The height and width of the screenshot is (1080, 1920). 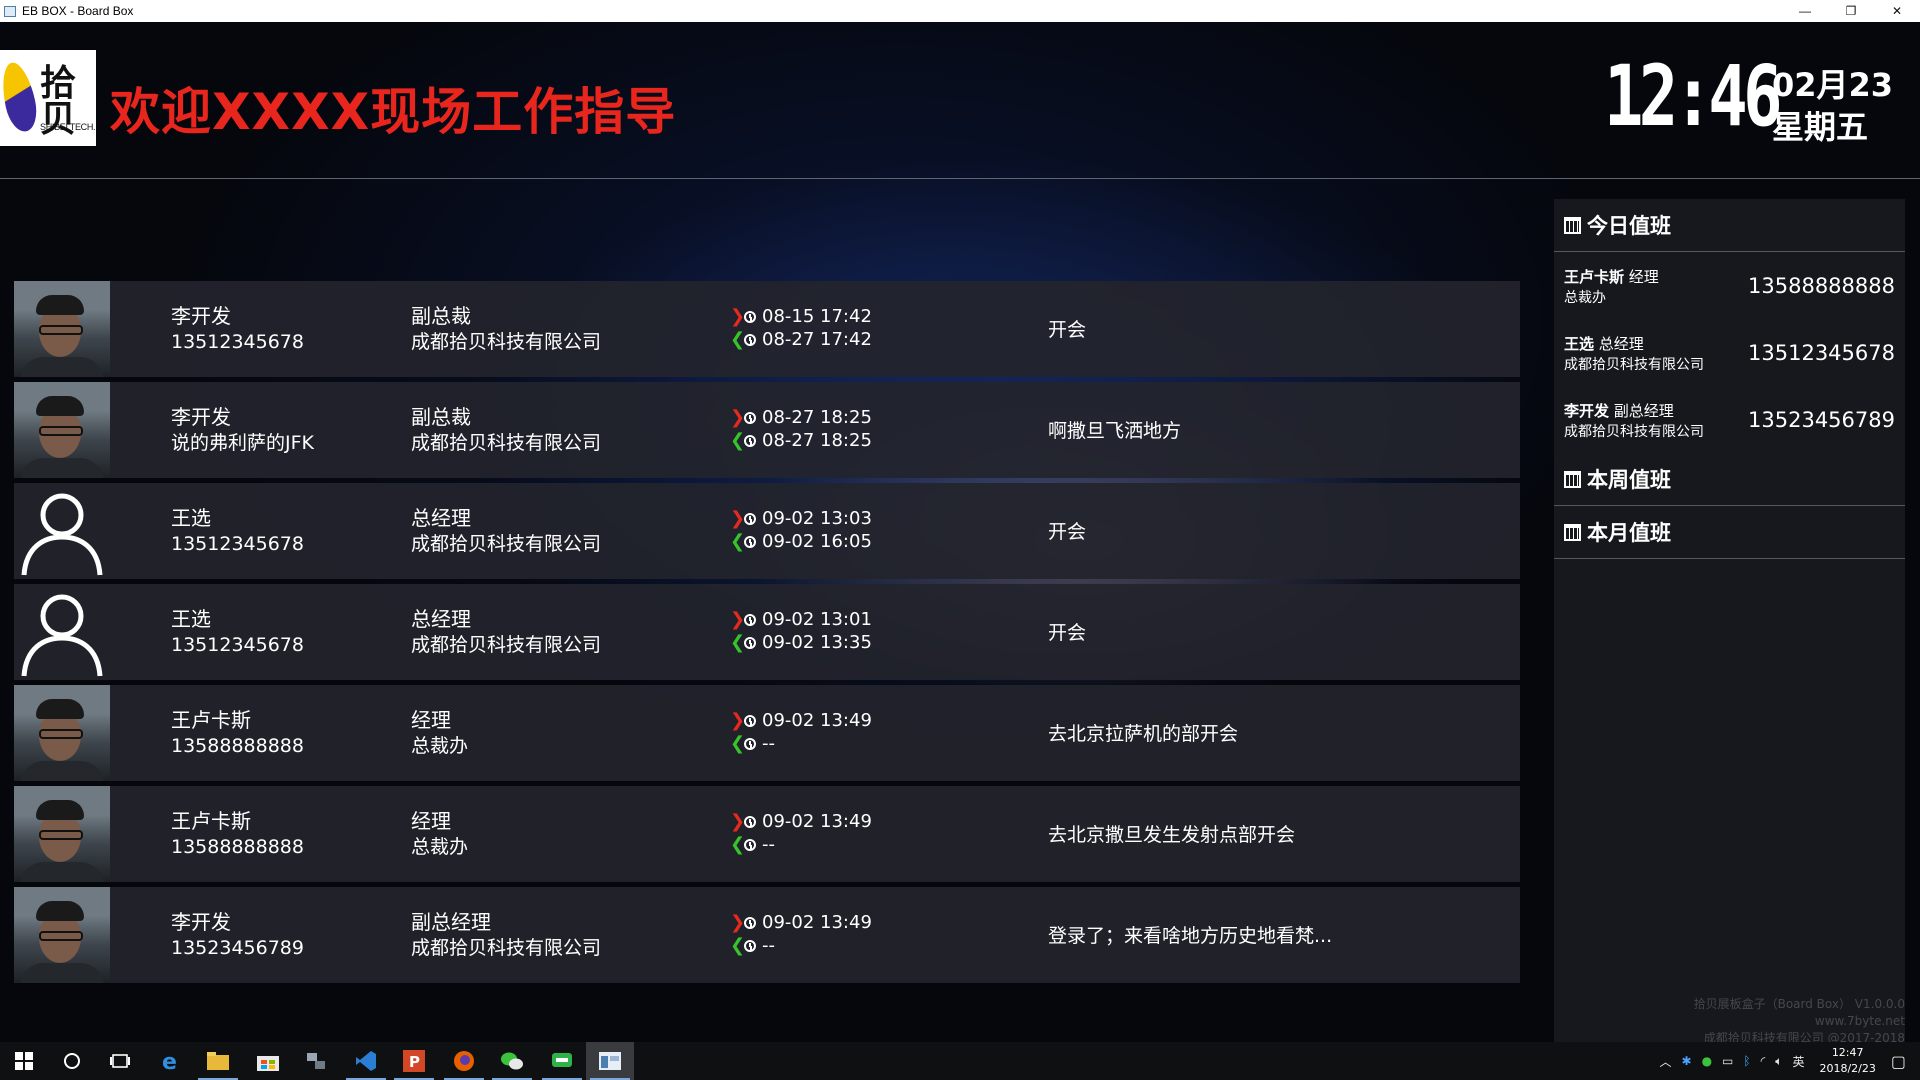 What do you see at coordinates (441, 518) in the screenshot?
I see `visitor-title: 总经理` at bounding box center [441, 518].